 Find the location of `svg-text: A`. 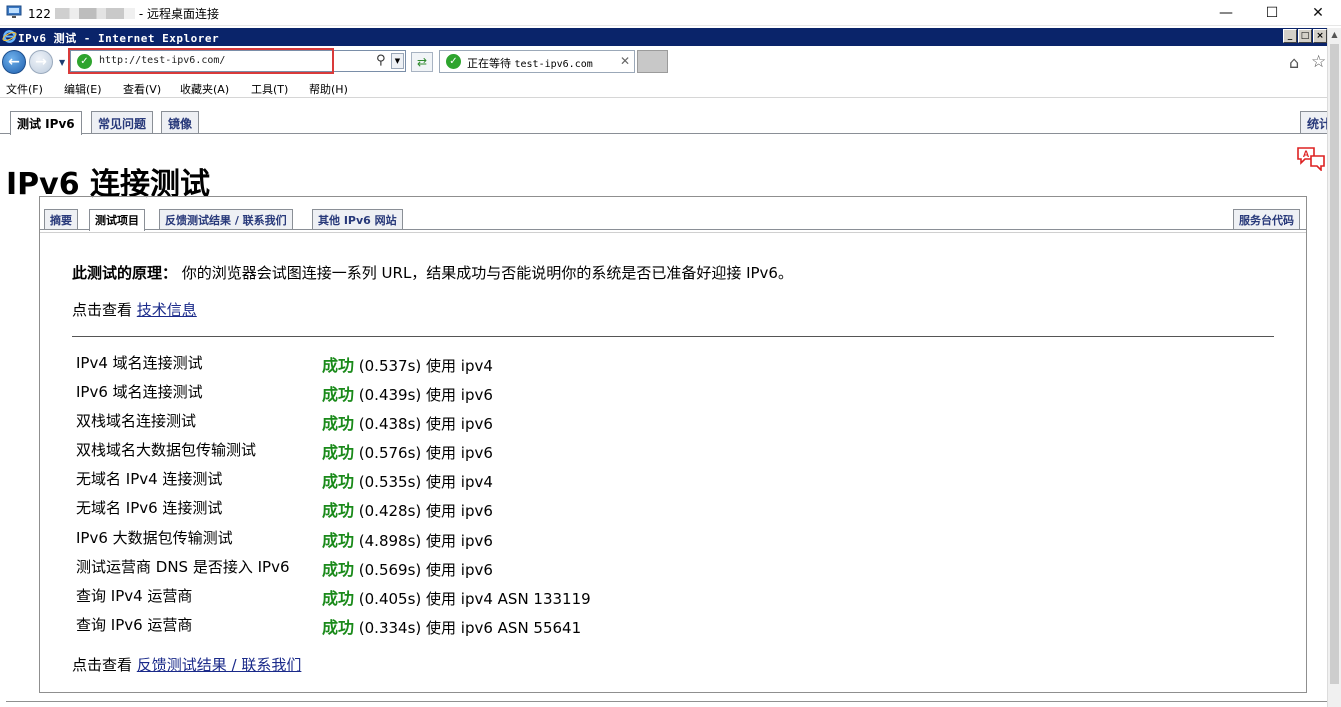

svg-text: A is located at coordinates (1306, 154).